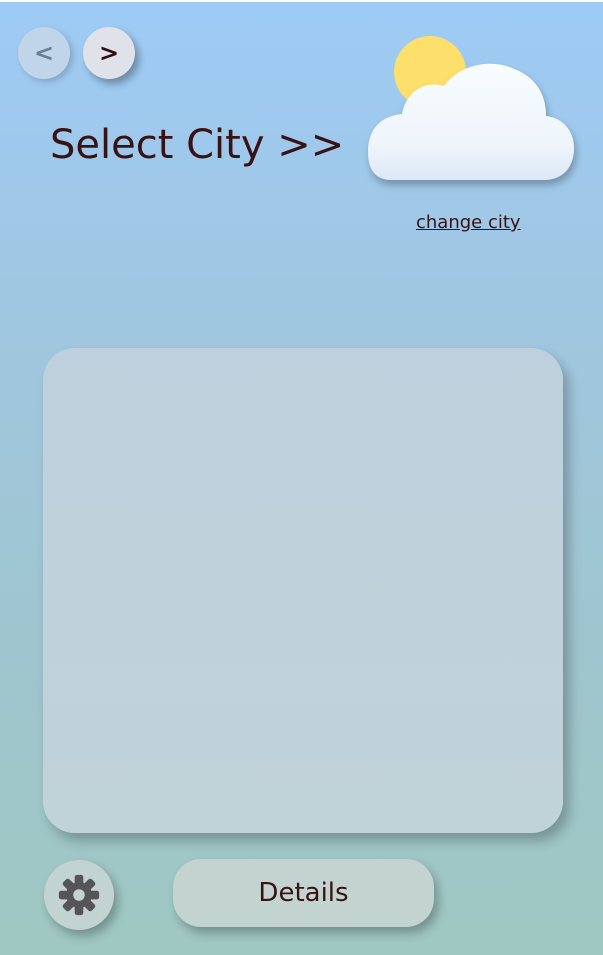 Image resolution: width=603 pixels, height=955 pixels. I want to click on details-button: Details, so click(303, 893).